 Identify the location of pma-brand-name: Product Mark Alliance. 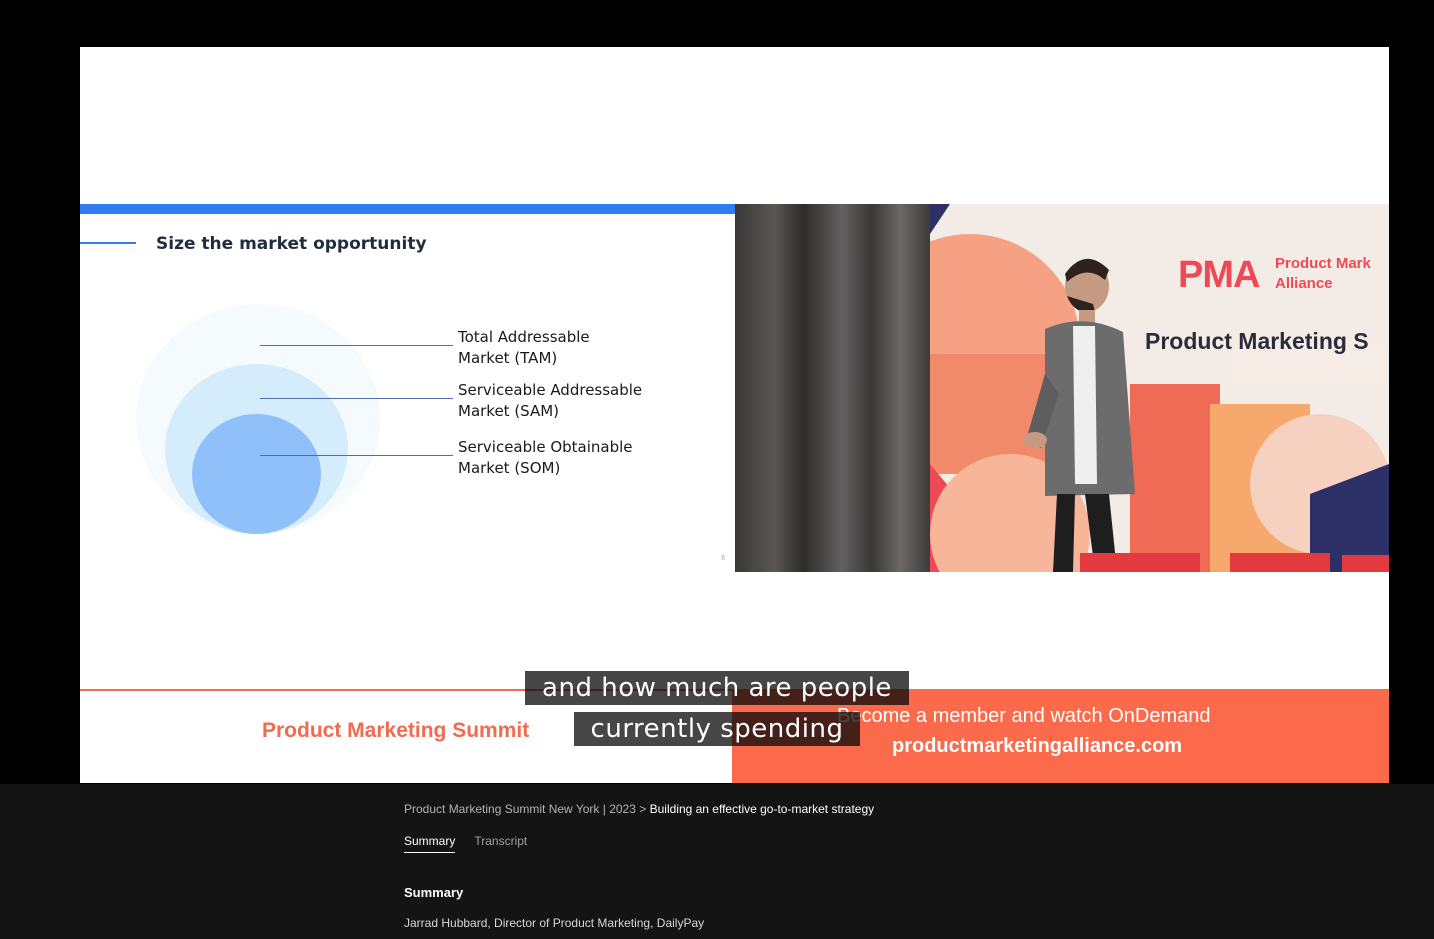
(1323, 274).